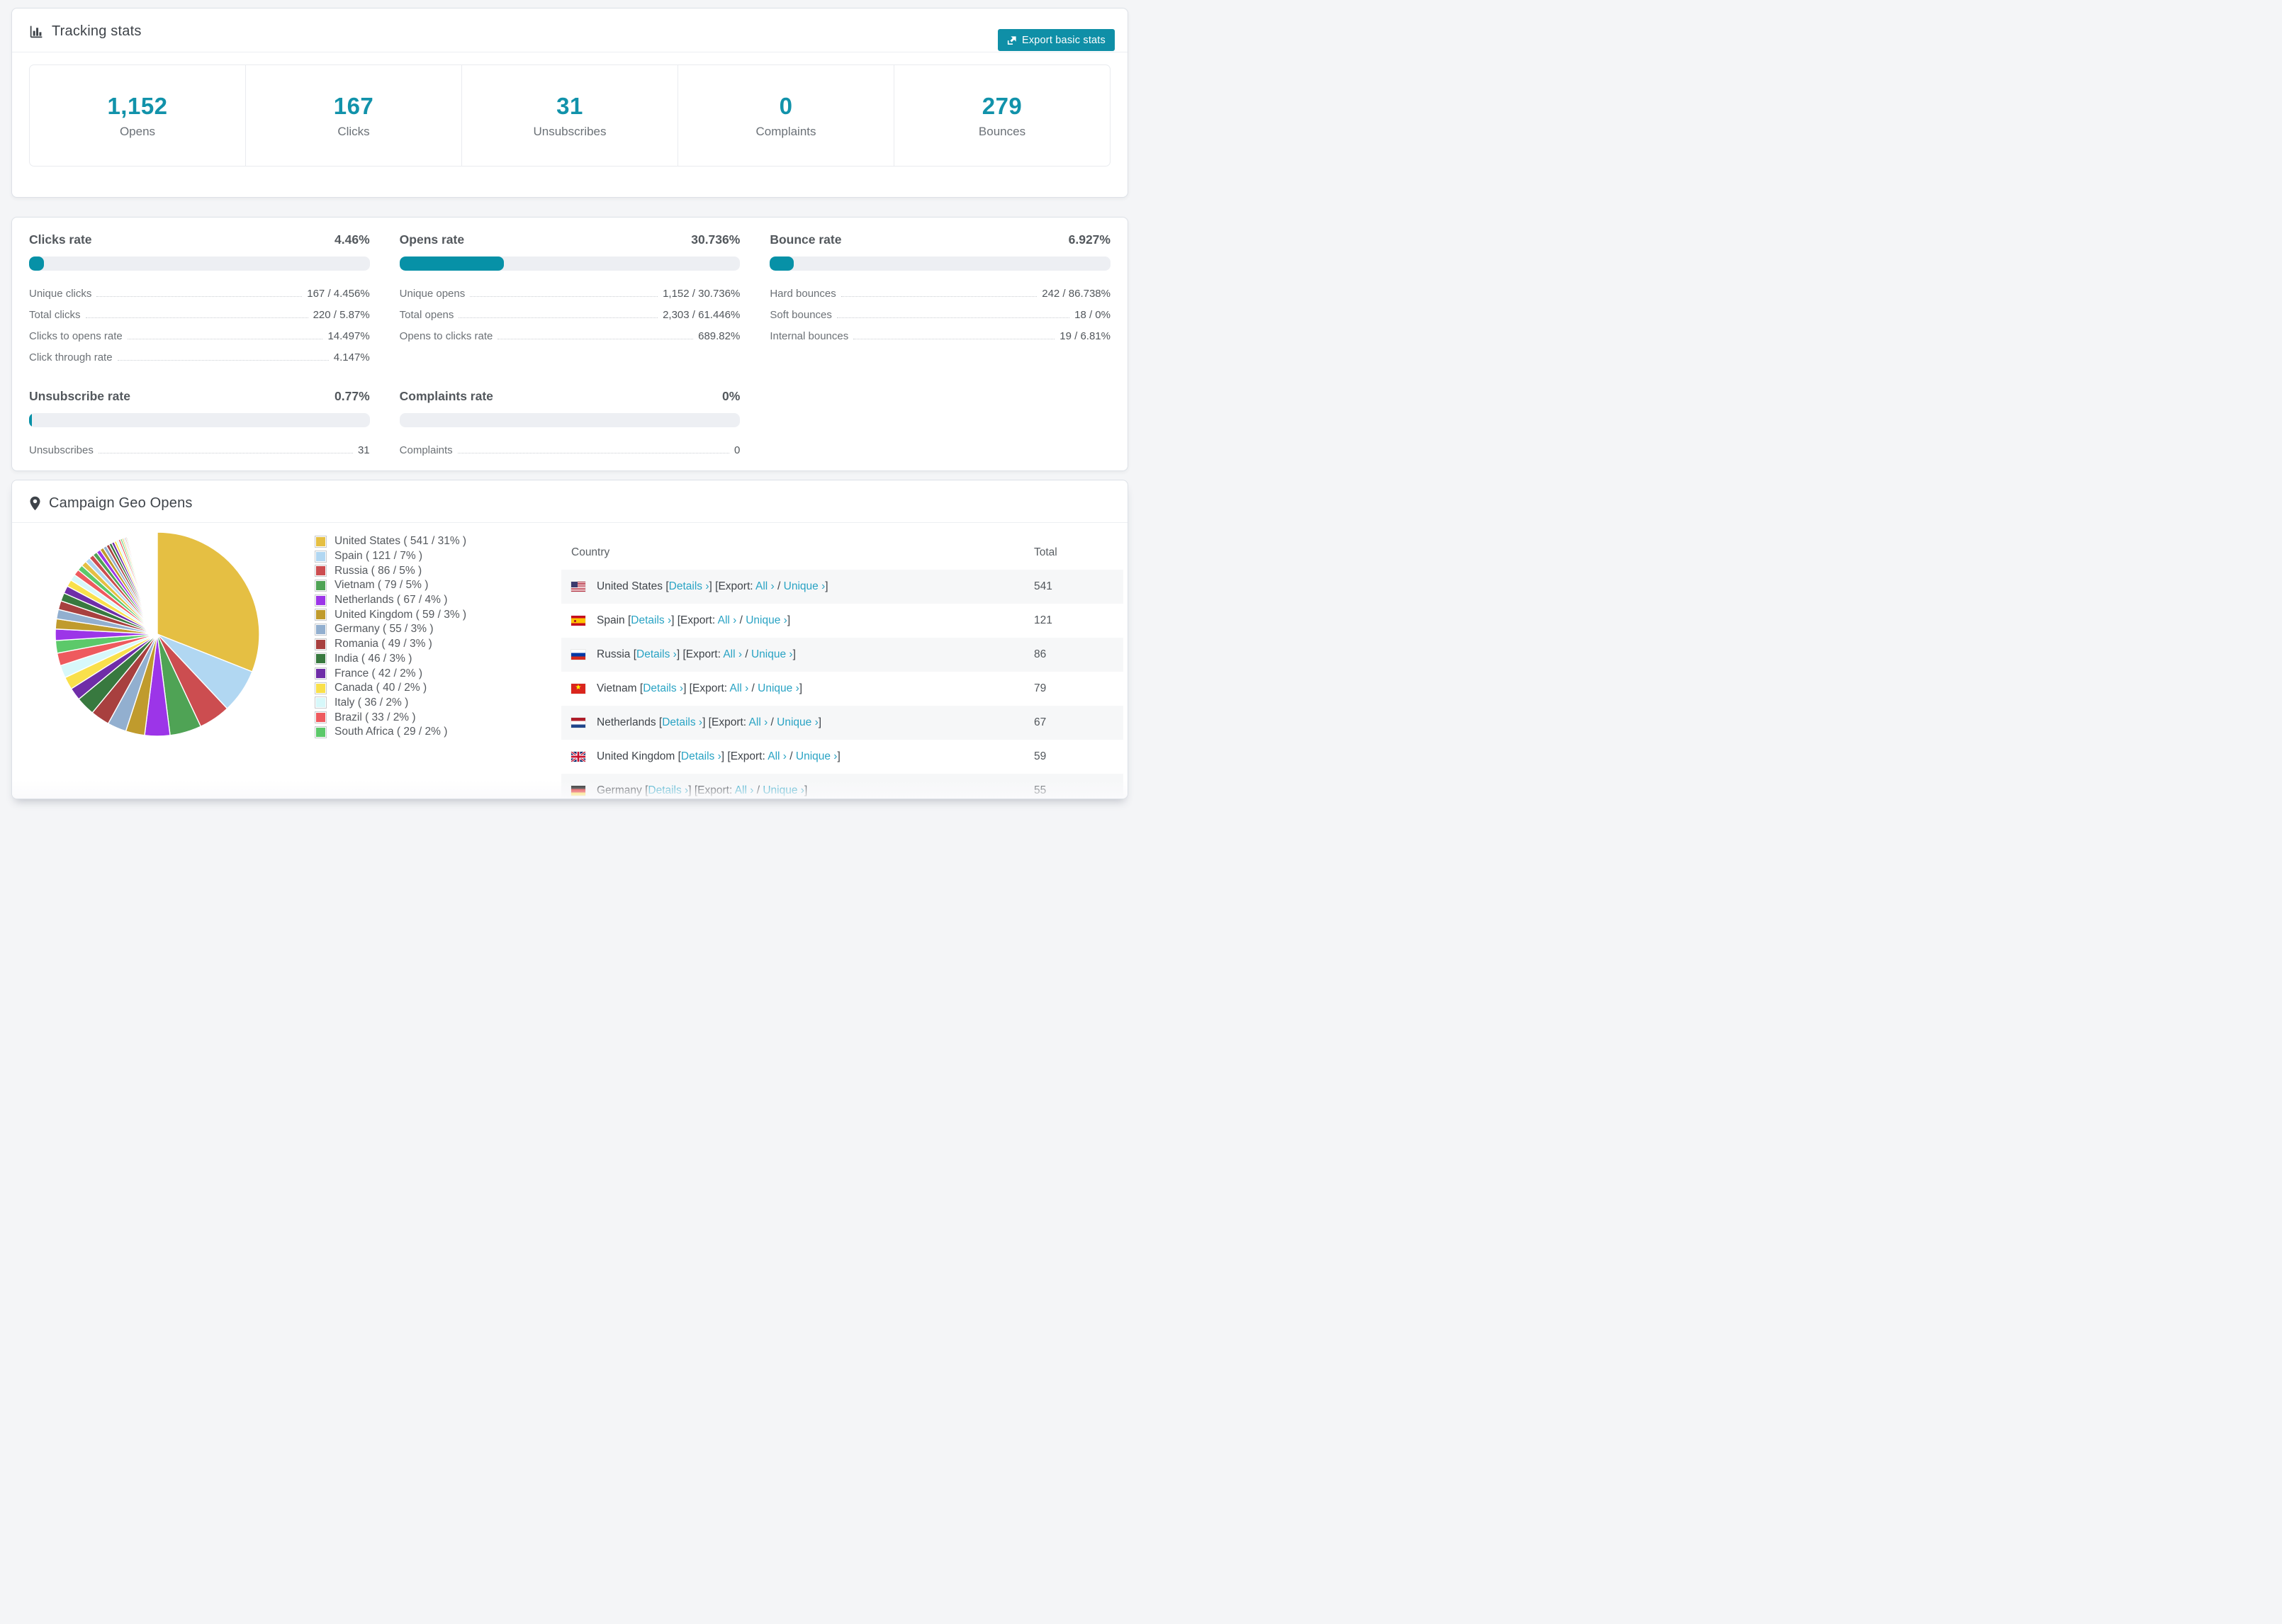 This screenshot has height=1624, width=2282. I want to click on germany-flag-icon, so click(578, 791).